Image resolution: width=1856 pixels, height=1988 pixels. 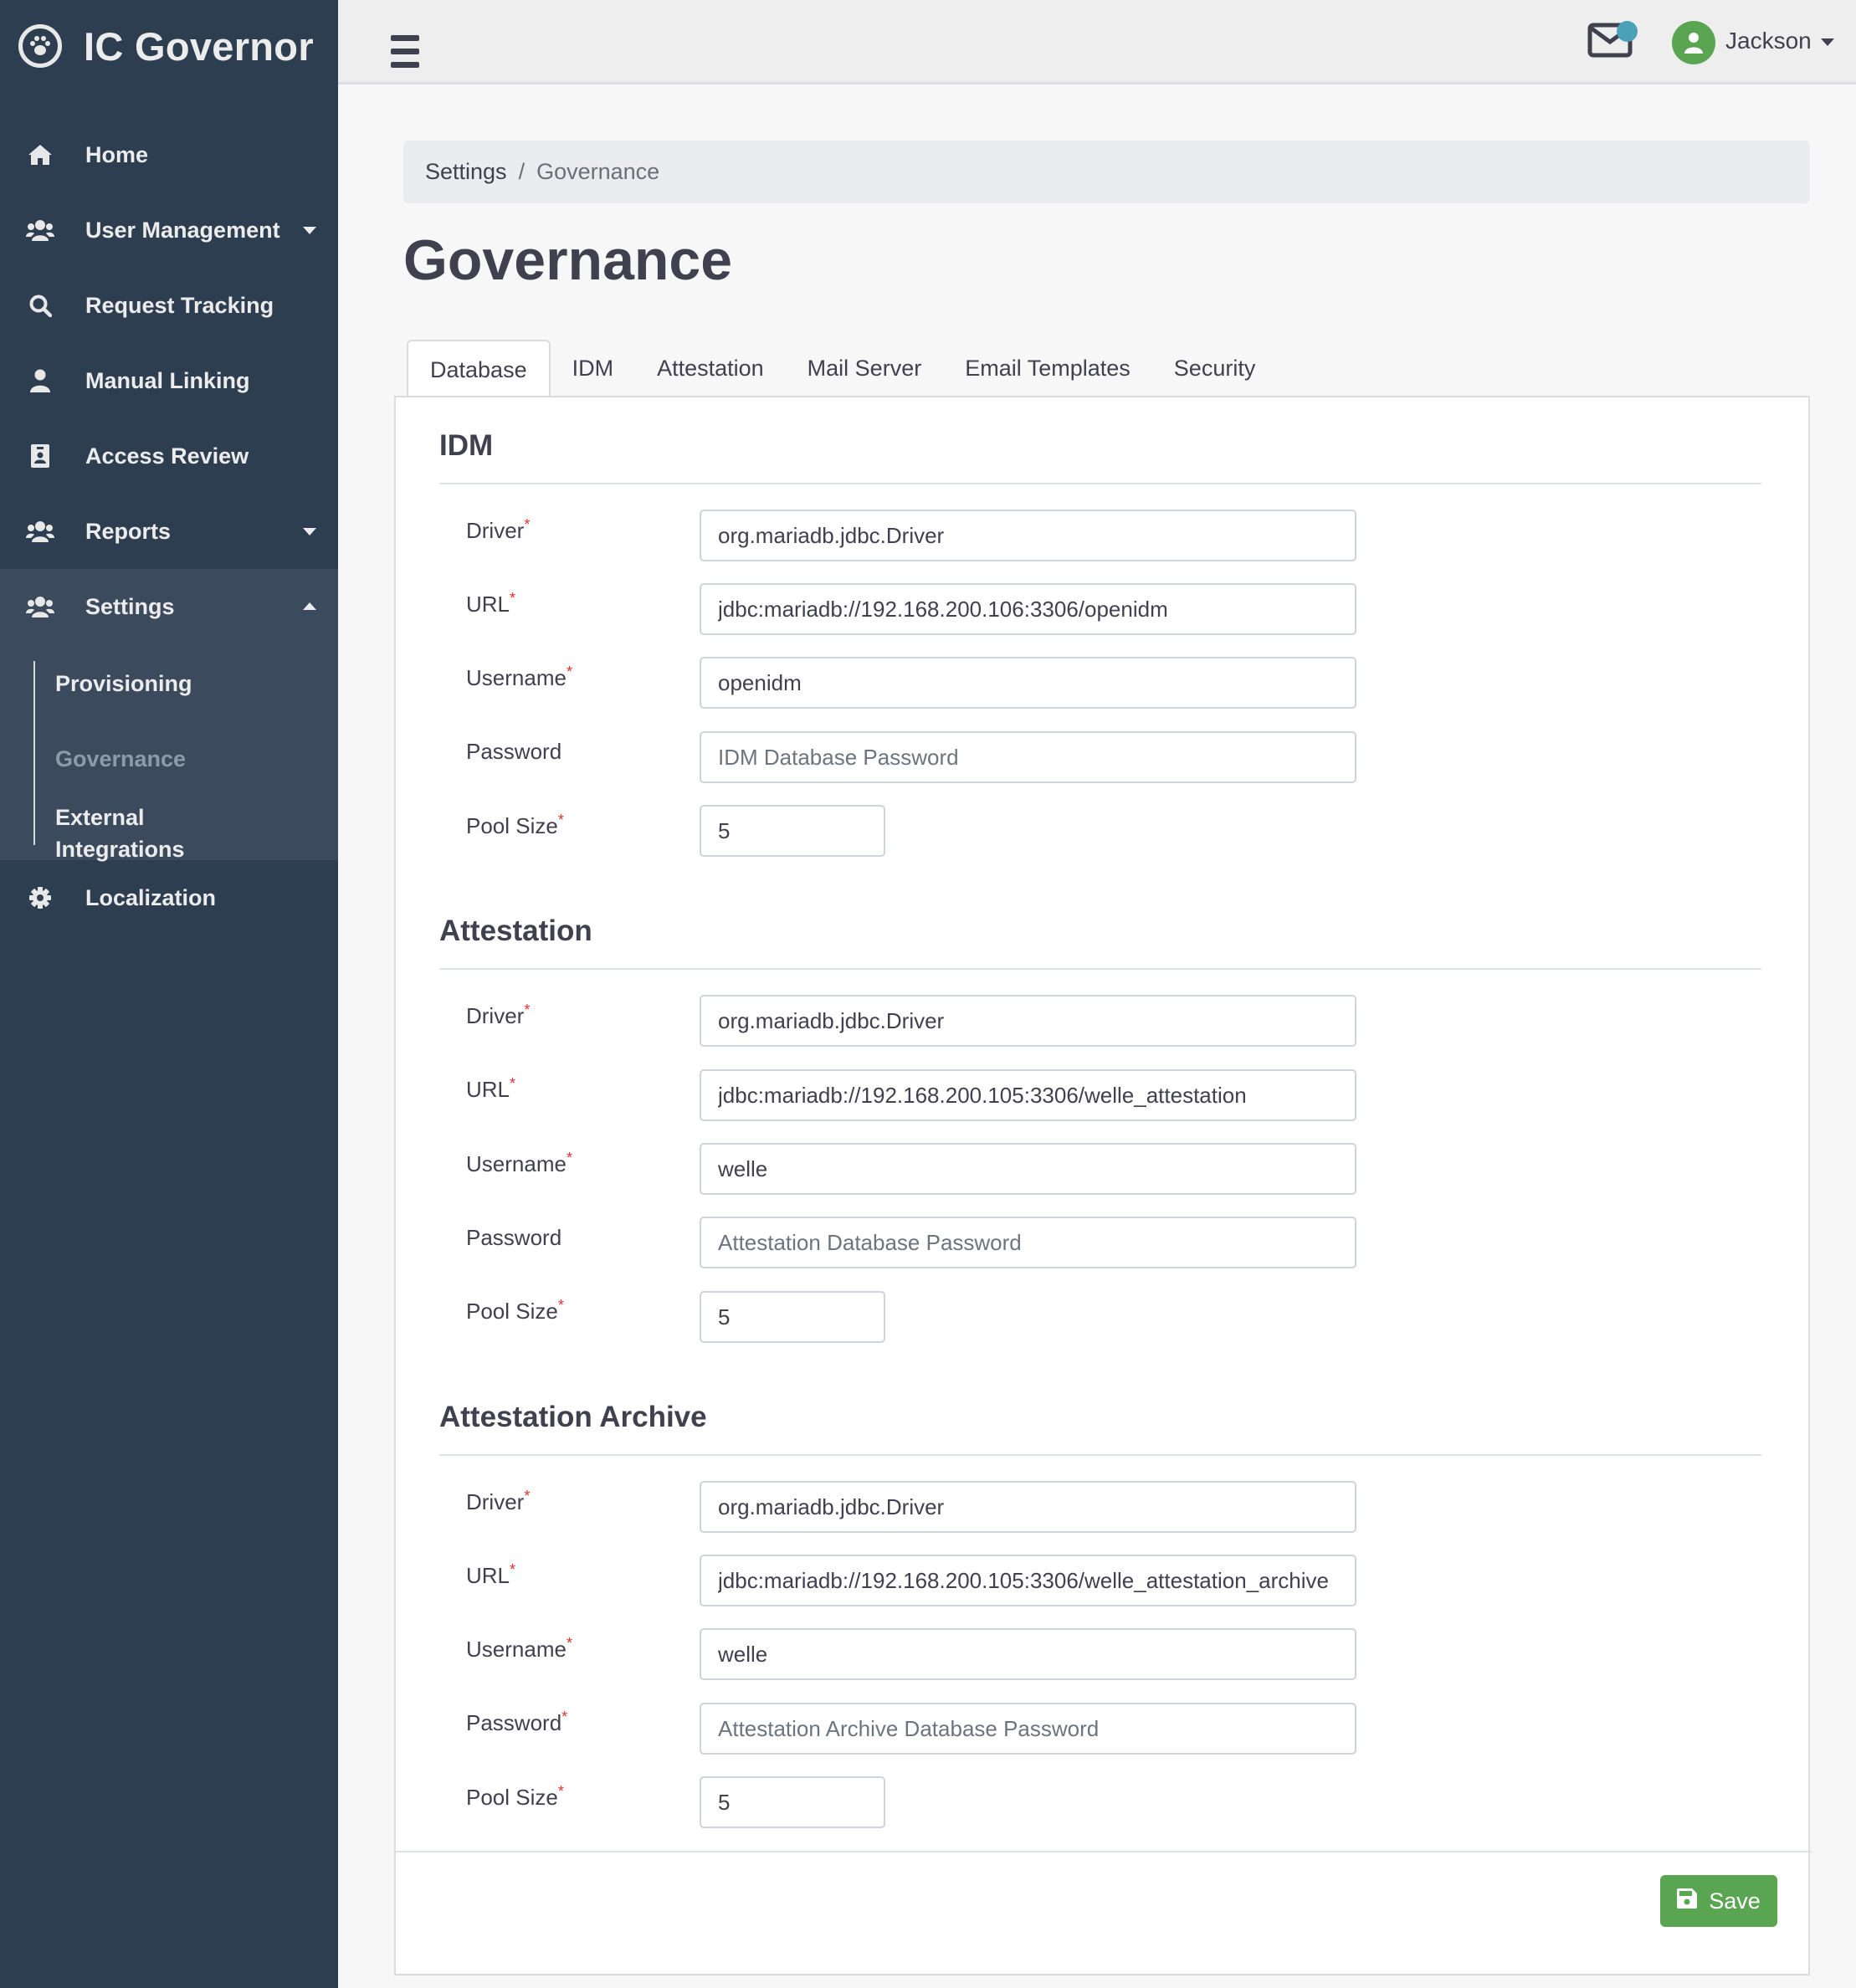 I want to click on archive-username-input, so click(x=1028, y=1654).